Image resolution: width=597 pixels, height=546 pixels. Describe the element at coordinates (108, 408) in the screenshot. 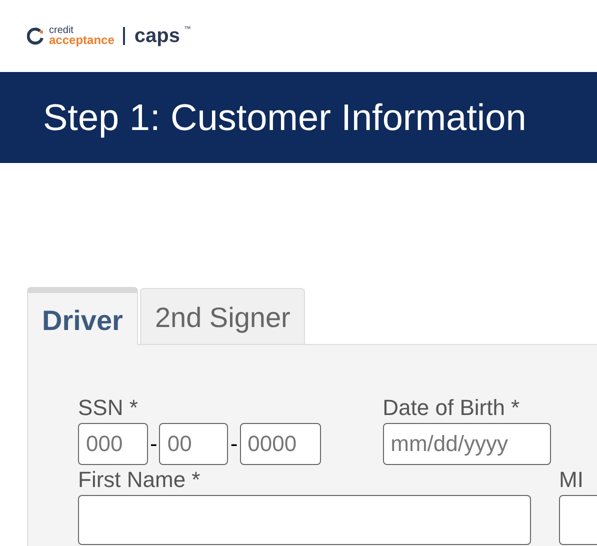

I see `field-label: SSN *` at that location.